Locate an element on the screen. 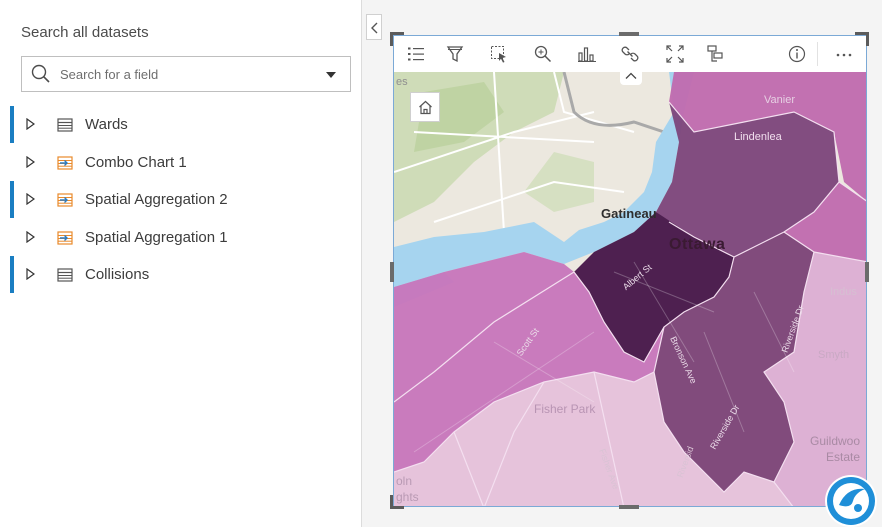 The height and width of the screenshot is (527, 882). chevron-left-icon is located at coordinates (374, 28).